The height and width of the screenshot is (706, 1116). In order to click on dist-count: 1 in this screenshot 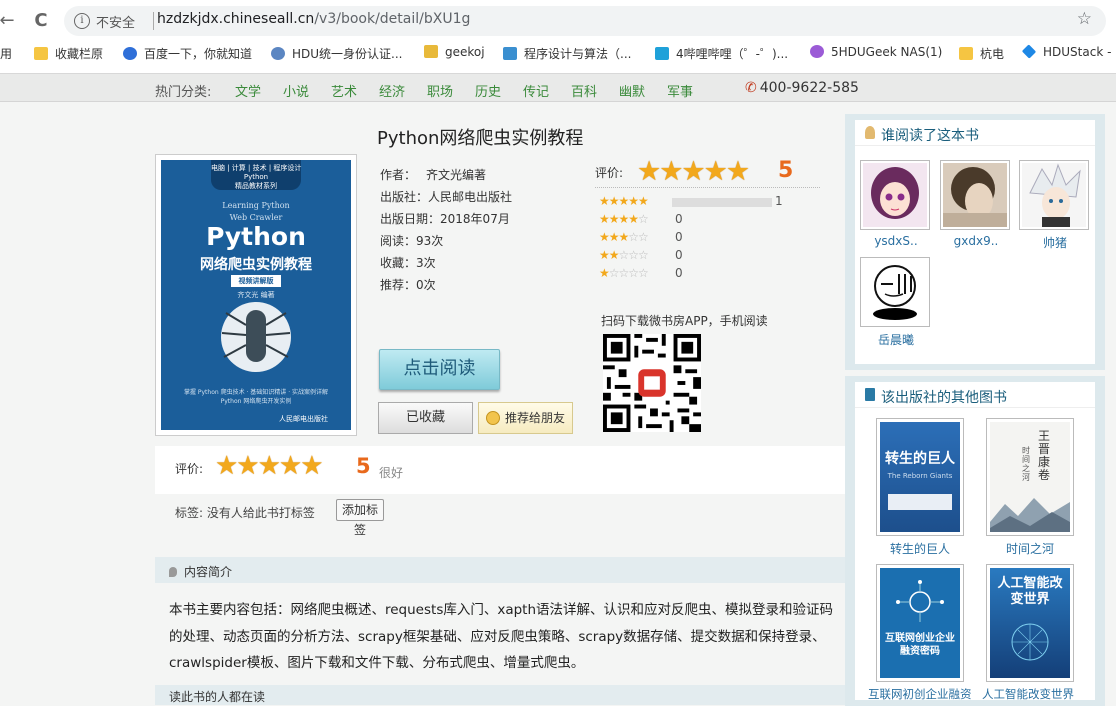, I will do `click(779, 201)`.